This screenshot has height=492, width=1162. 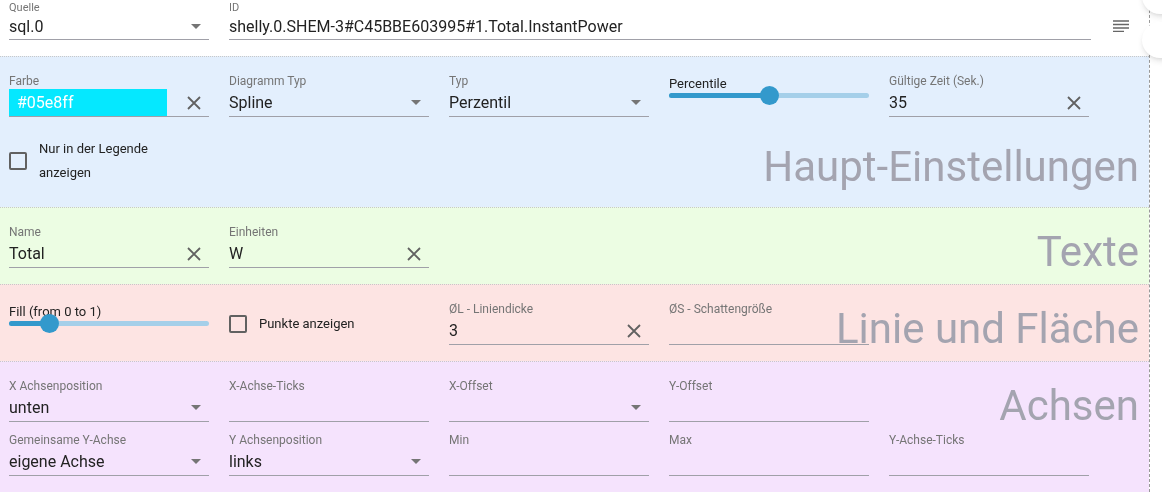 I want to click on field-label: Gemeinsame Y-Achse, so click(x=68, y=440).